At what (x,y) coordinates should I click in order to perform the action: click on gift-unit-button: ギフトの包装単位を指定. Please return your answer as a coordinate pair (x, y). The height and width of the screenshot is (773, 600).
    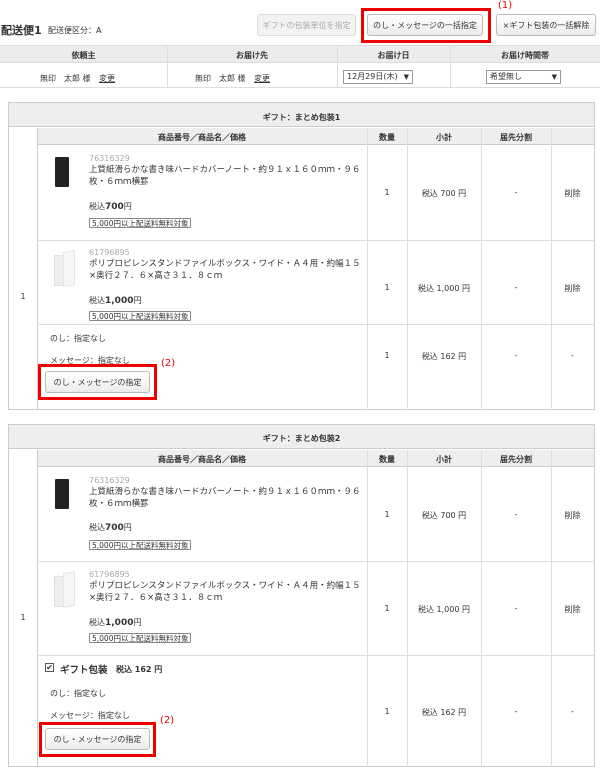
    Looking at the image, I should click on (306, 25).